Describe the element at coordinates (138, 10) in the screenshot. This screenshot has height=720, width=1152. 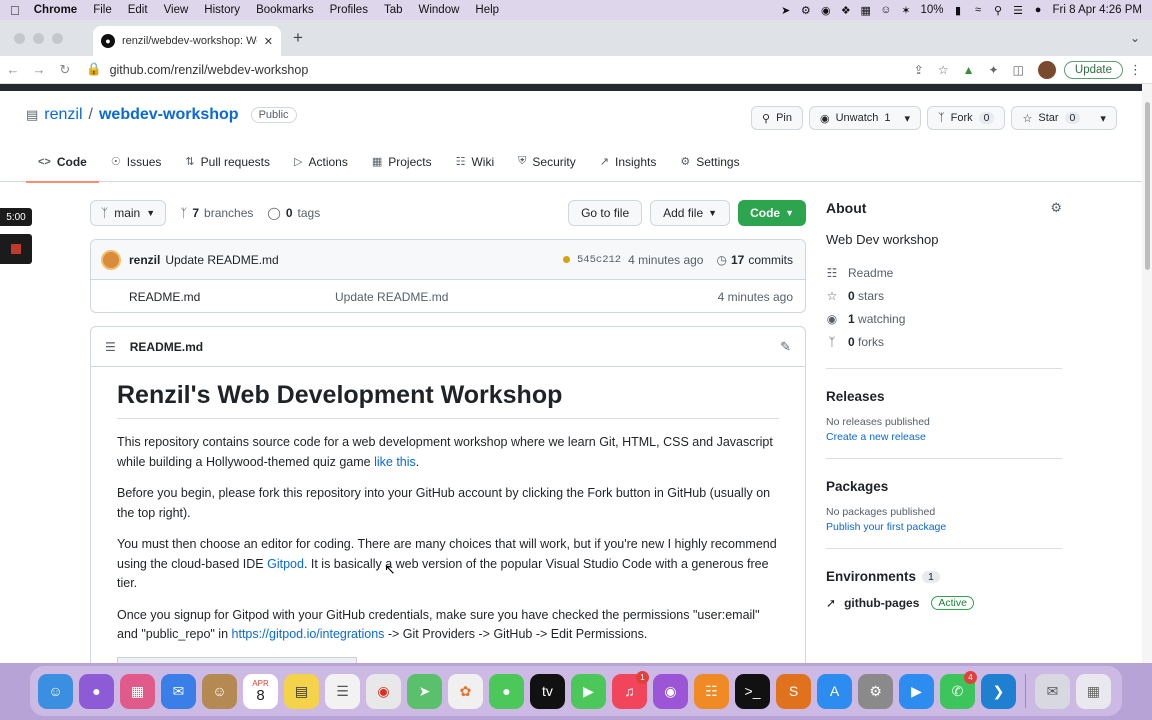
I see `menu-edit: Edit` at that location.